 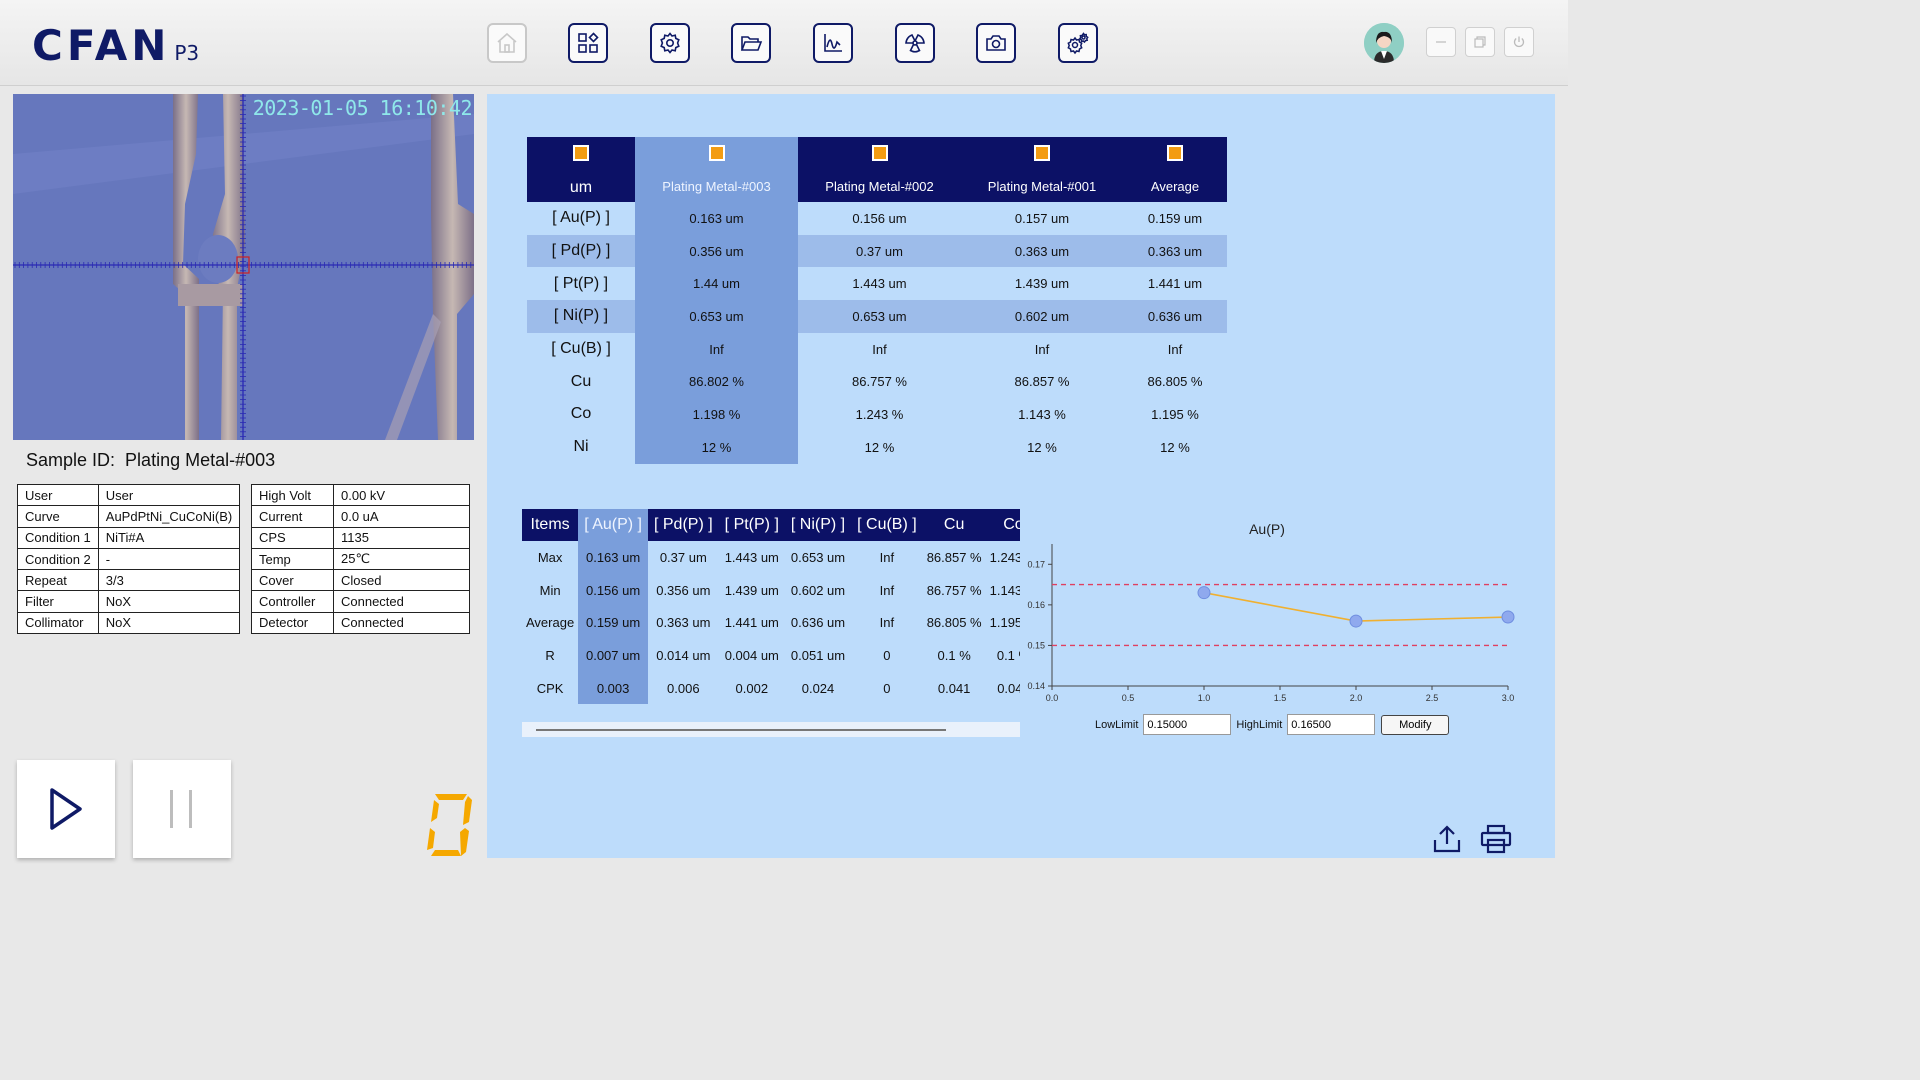 What do you see at coordinates (1008, 688) in the screenshot?
I see `stats-cell: 0.041` at bounding box center [1008, 688].